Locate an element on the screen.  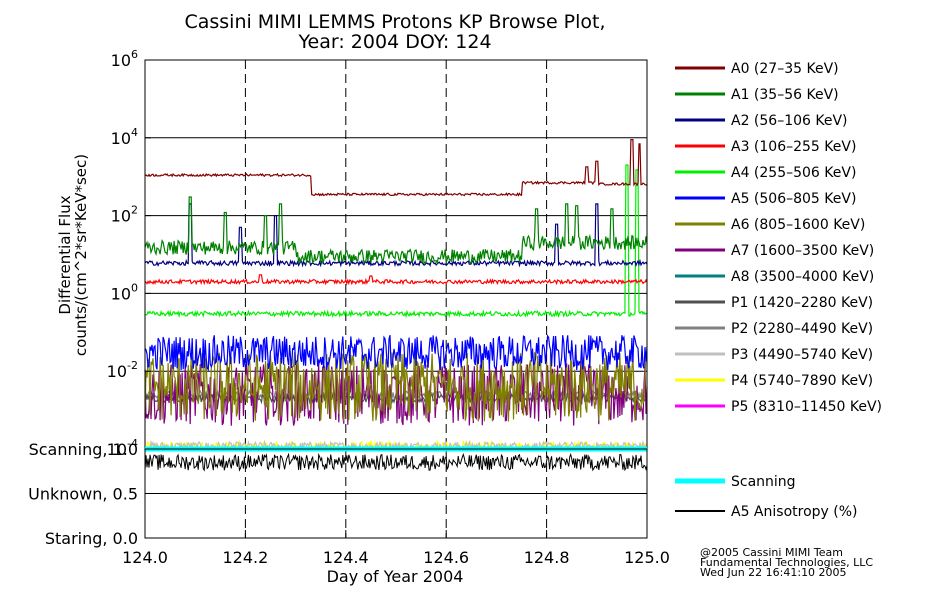
legend-entry: A6 (805–1600 KeV) is located at coordinates (770, 225).